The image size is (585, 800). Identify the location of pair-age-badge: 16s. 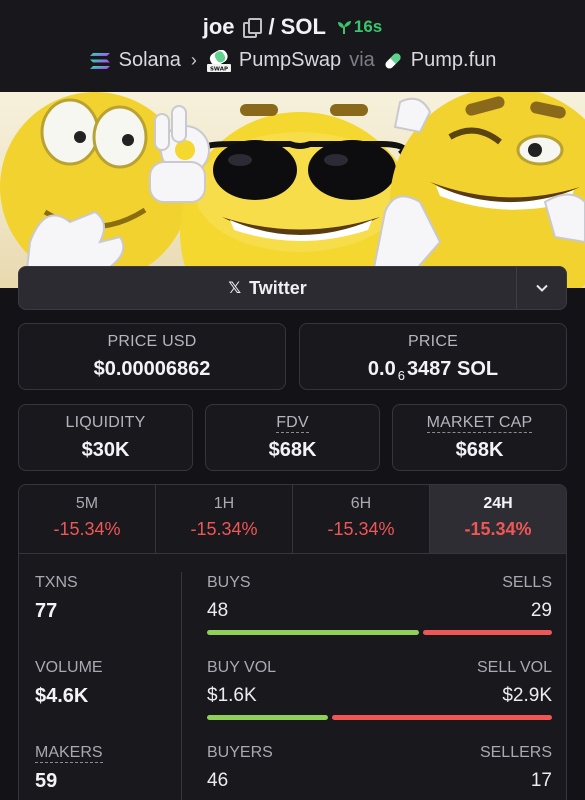
(359, 27).